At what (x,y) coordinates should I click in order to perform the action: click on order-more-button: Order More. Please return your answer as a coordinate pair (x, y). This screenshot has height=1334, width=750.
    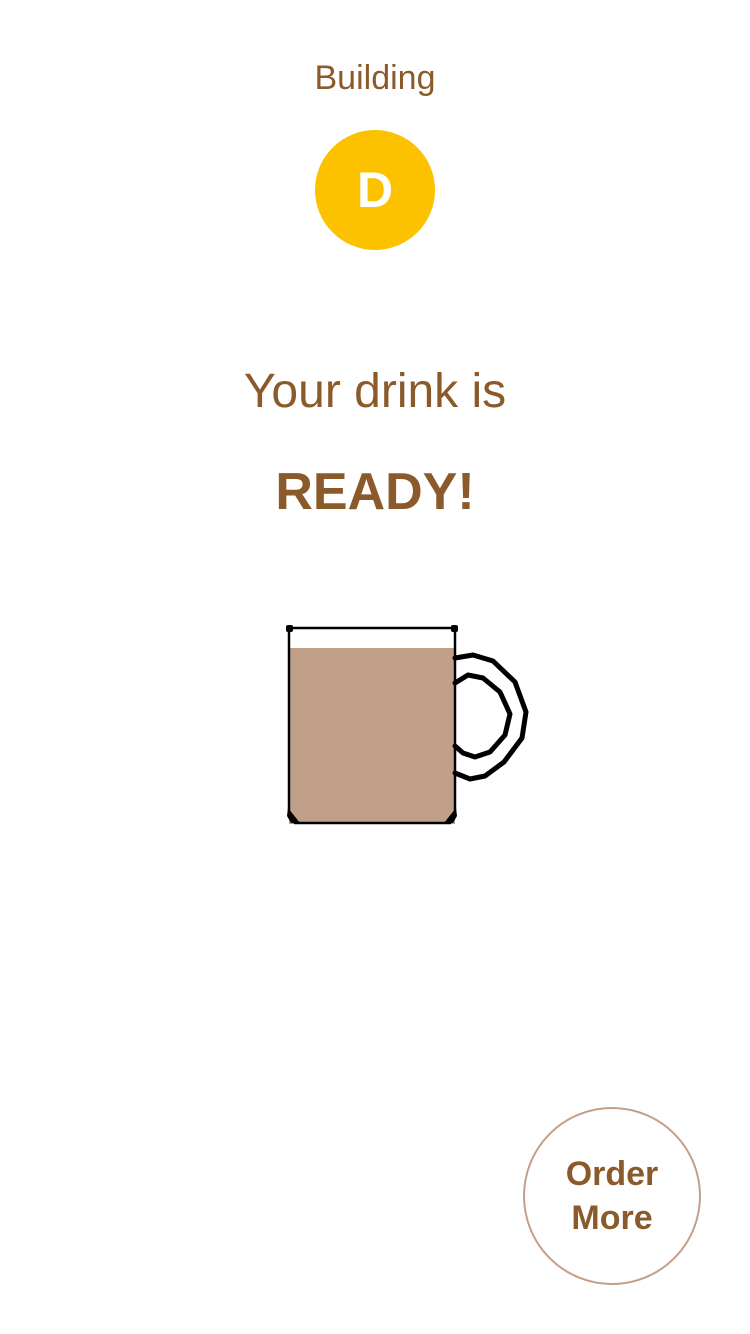
    Looking at the image, I should click on (612, 1196).